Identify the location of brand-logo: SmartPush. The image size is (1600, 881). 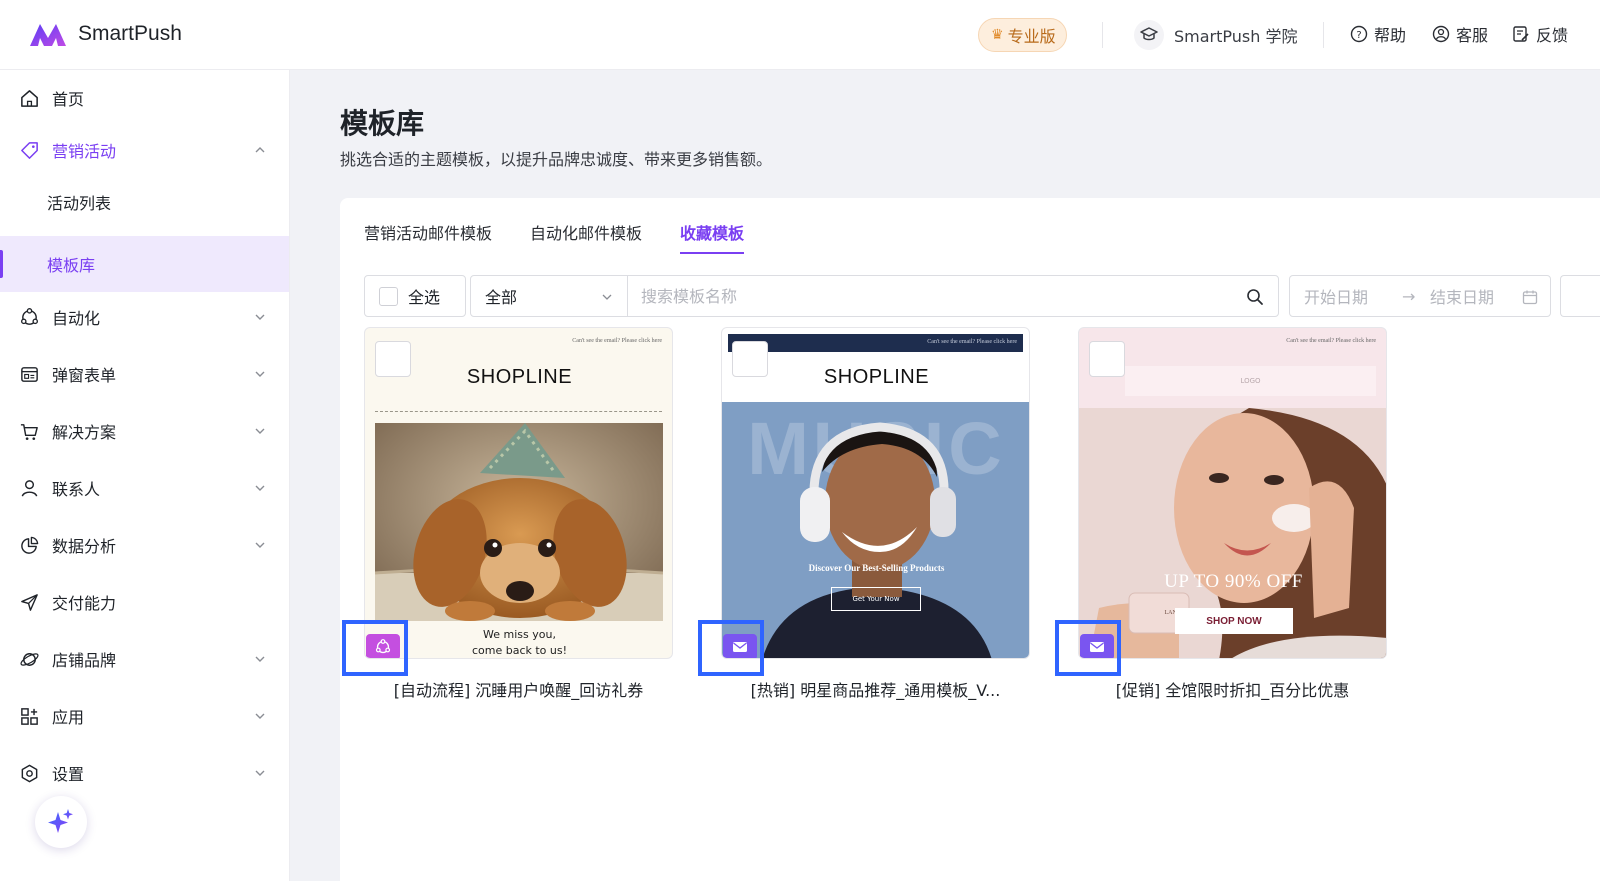
(105, 34).